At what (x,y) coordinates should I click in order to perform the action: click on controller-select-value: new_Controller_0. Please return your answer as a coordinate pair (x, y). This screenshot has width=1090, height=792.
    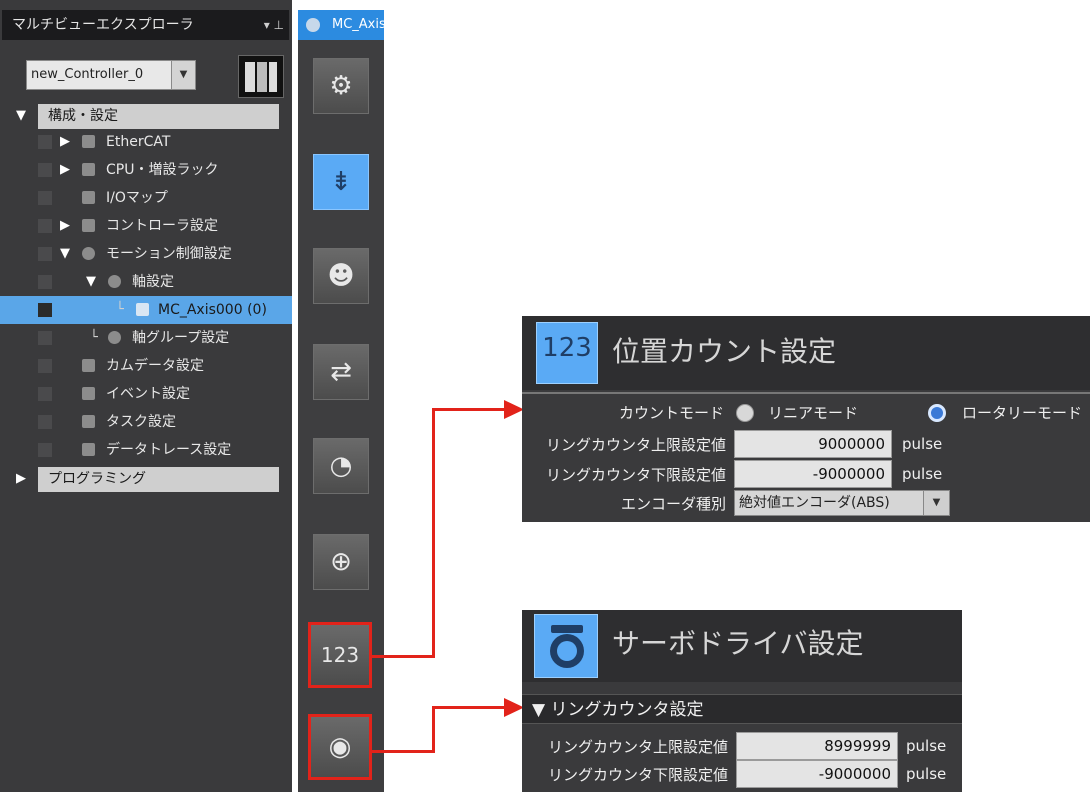
    Looking at the image, I should click on (87, 74).